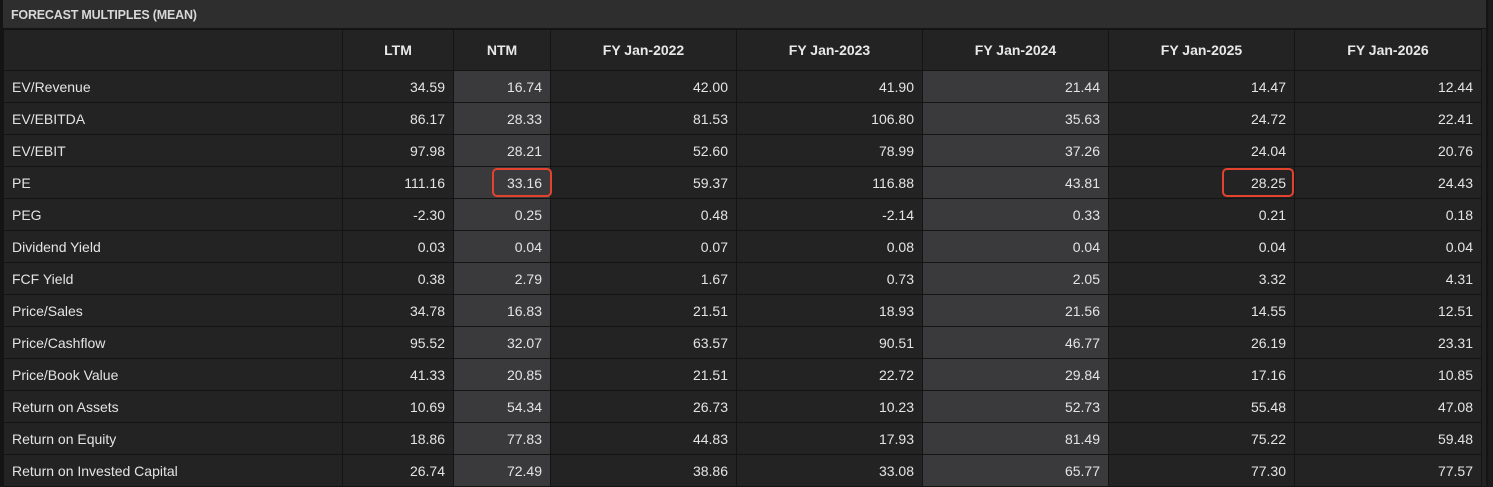  Describe the element at coordinates (1388, 438) in the screenshot. I see `value-cell: 59.48` at that location.